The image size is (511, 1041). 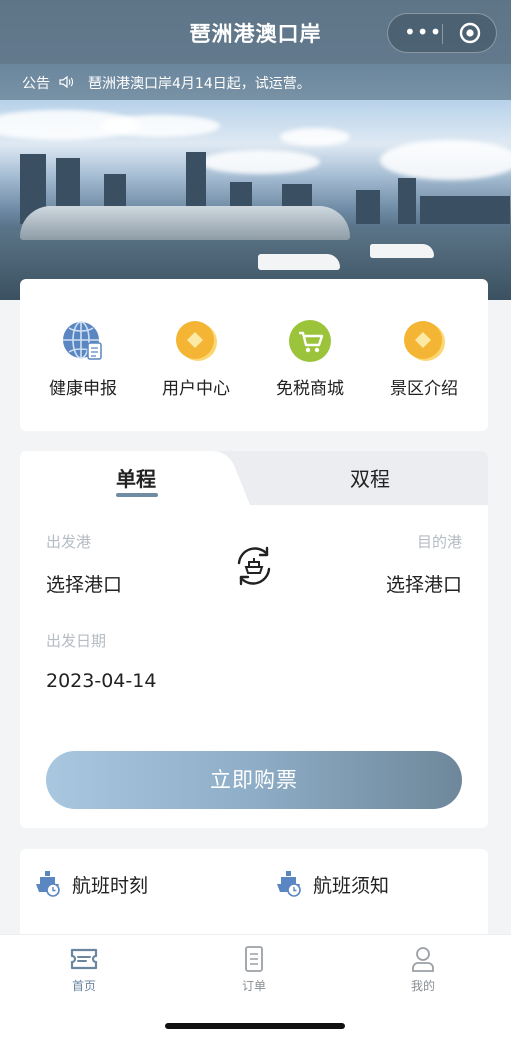 What do you see at coordinates (199, 84) in the screenshot?
I see `notice-text: 琶洲港澳口岸4月14日起，试运营。` at bounding box center [199, 84].